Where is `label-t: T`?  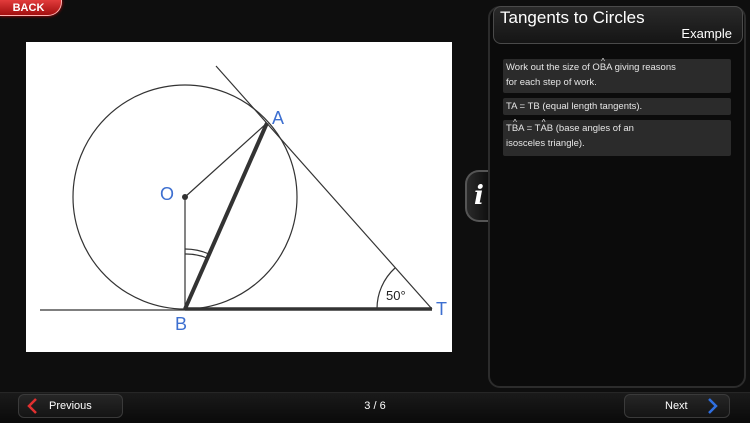 label-t: T is located at coordinates (441, 309).